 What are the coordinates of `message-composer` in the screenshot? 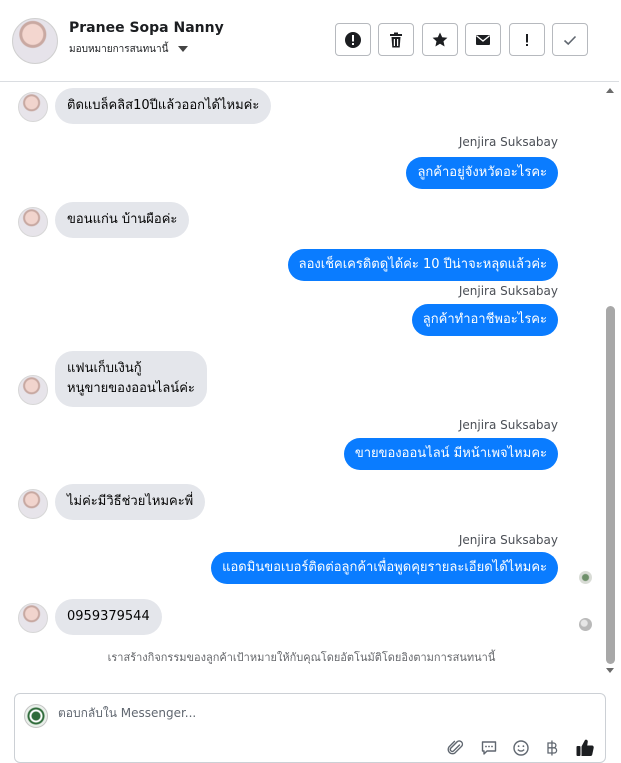 It's located at (310, 728).